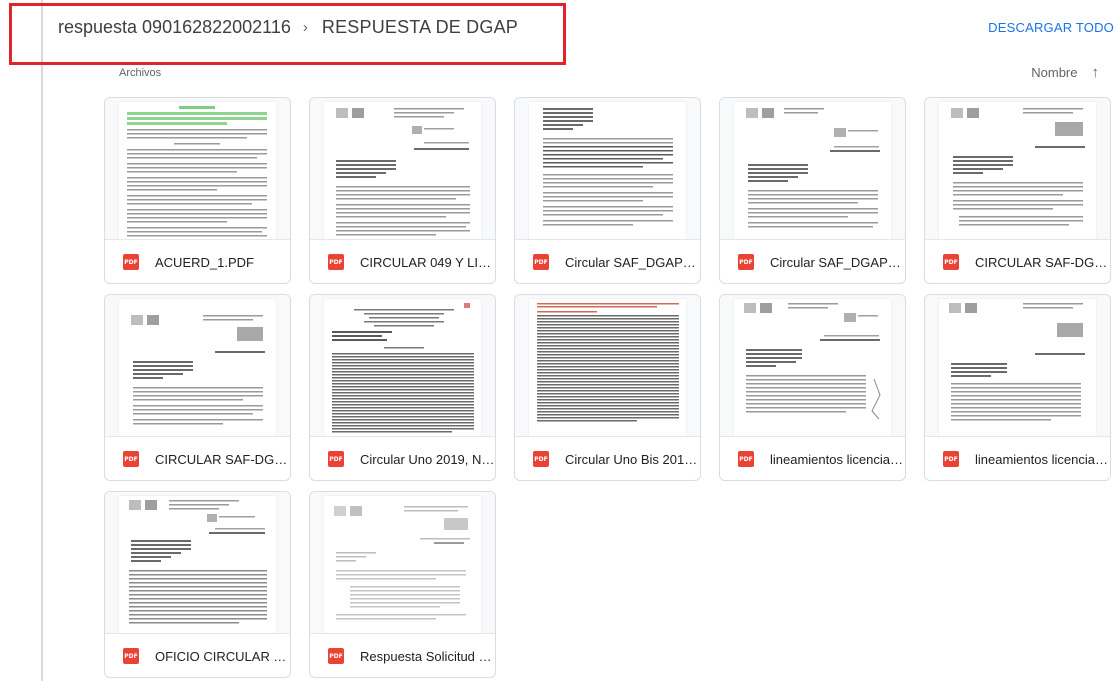 Image resolution: width=1116 pixels, height=681 pixels. I want to click on sort-by-name-button: Nombre ↑, so click(1065, 72).